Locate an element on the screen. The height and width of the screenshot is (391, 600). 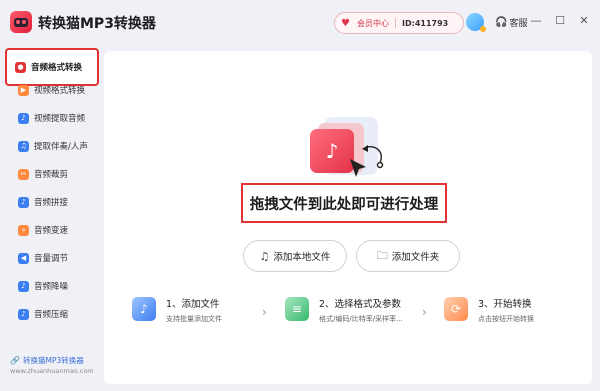
audio-speed-icon: » is located at coordinates (23, 230).